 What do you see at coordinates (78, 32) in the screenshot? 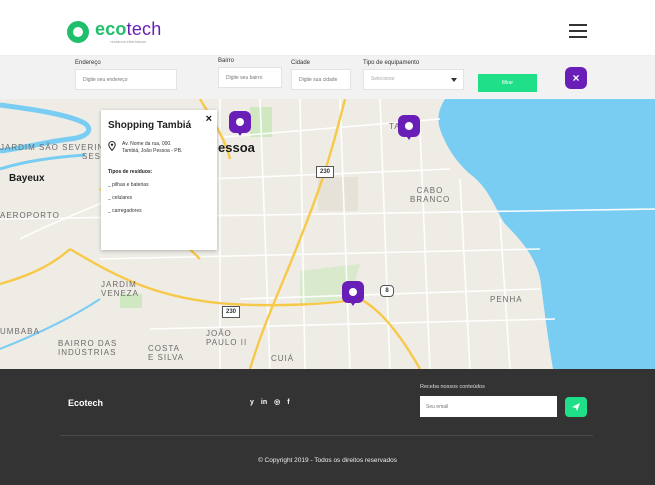
I see `logo-icon` at bounding box center [78, 32].